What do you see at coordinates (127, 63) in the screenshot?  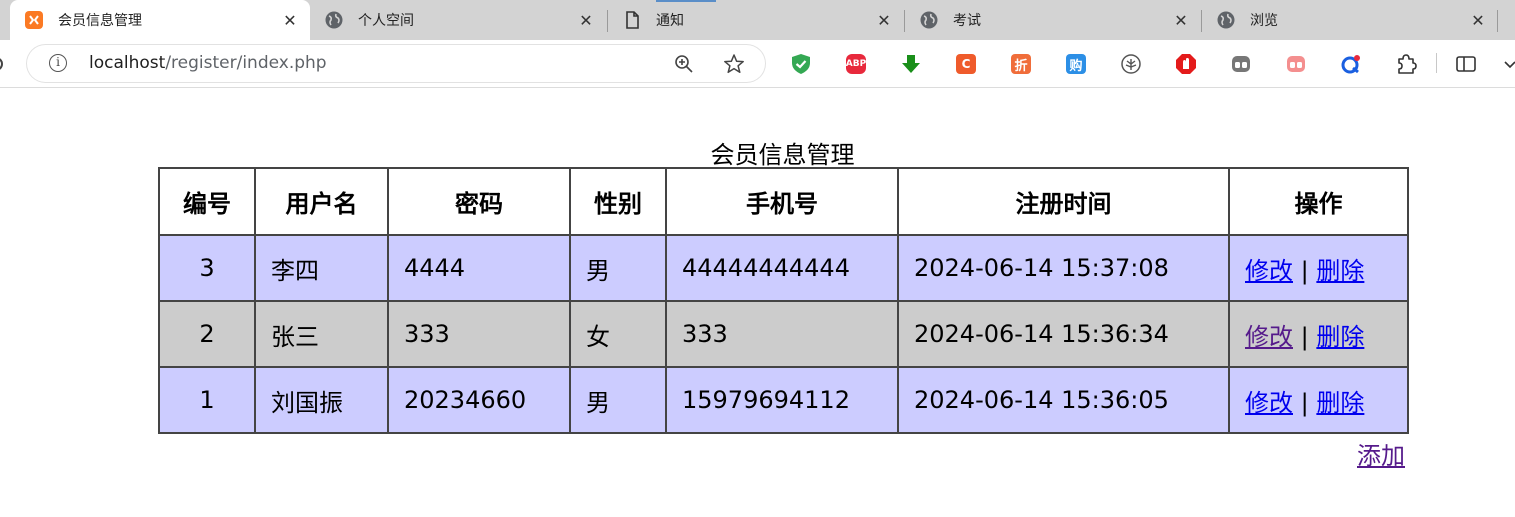 I see `url-host: localhost` at bounding box center [127, 63].